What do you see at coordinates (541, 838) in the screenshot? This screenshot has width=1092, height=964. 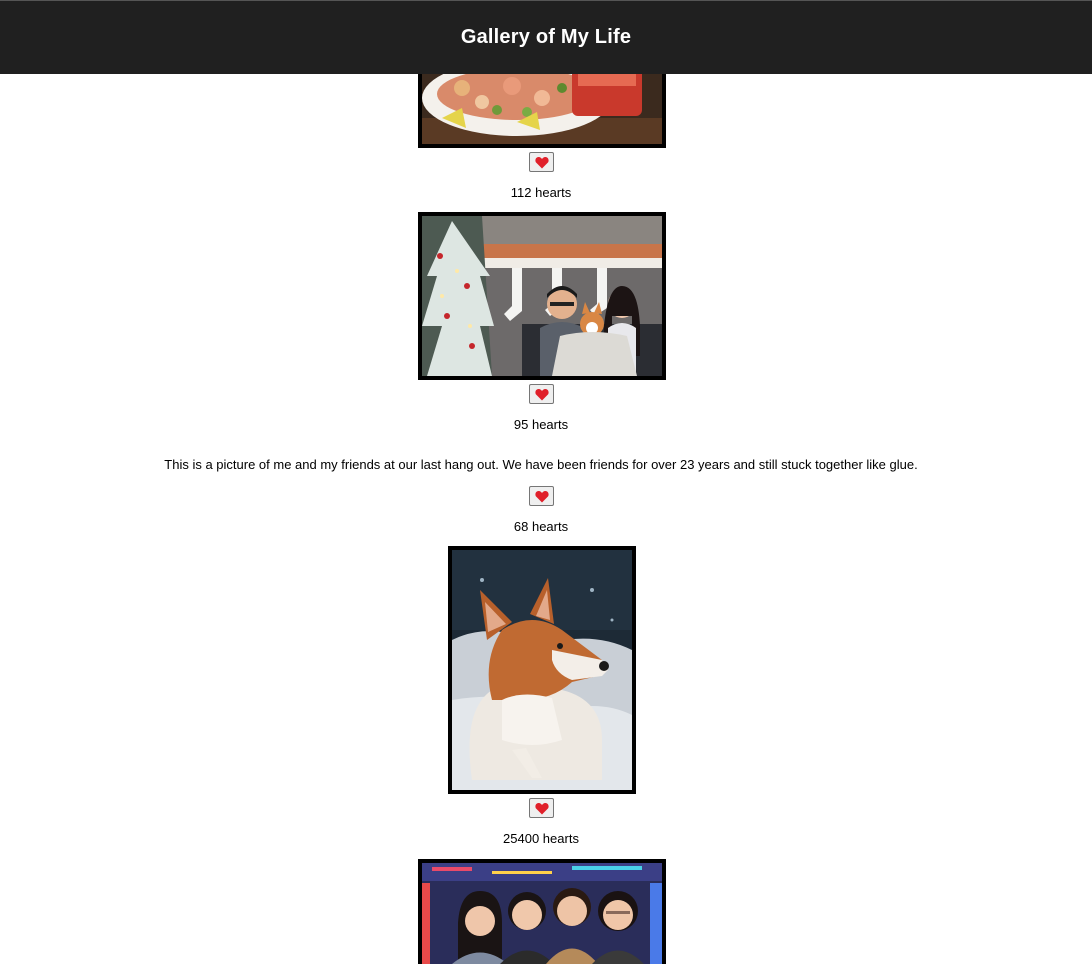 I see `heart-count: 25400 hearts` at bounding box center [541, 838].